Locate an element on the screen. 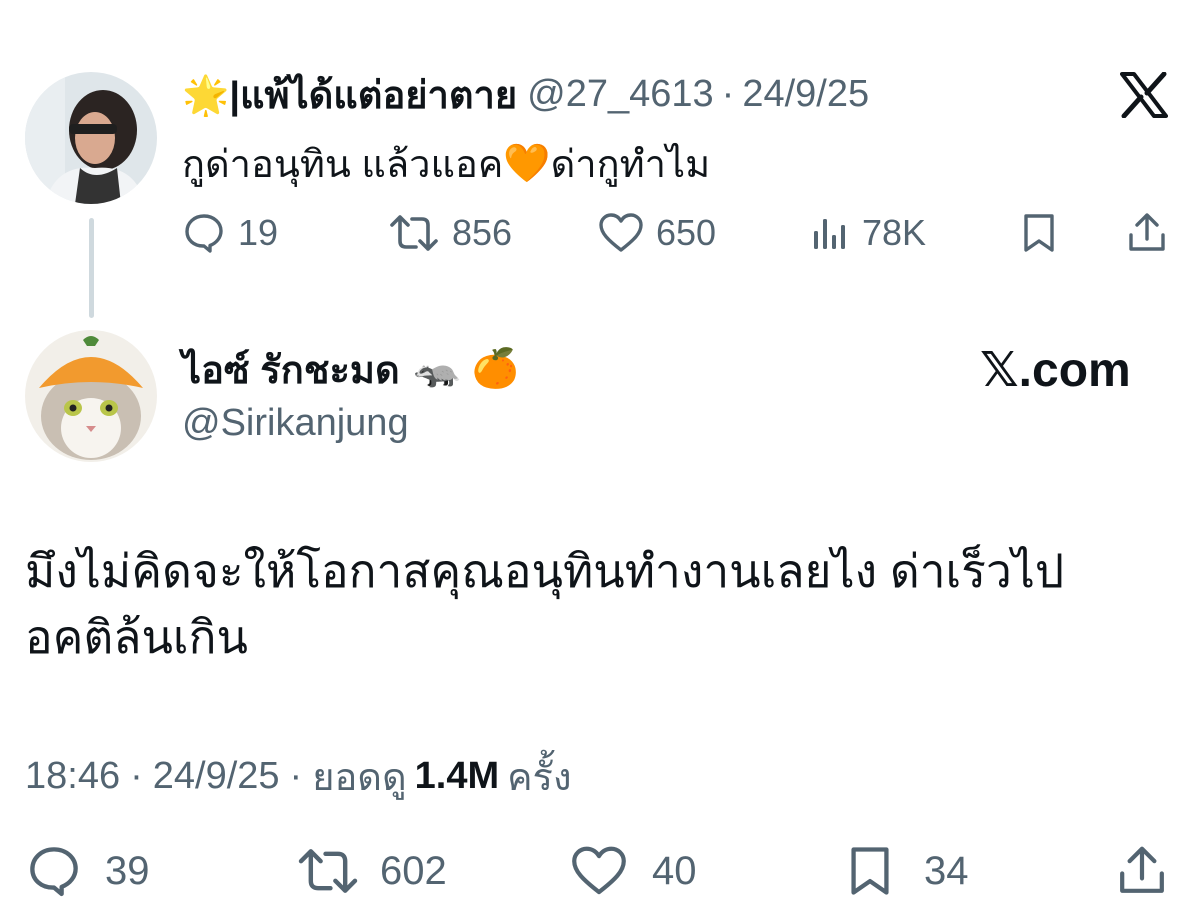 The width and height of the screenshot is (1199, 922). parent-tweet-header: 🌟|แพ้ได้แต่อย่าตาย @27_4613 · 24/9/25 is located at coordinates (525, 94).